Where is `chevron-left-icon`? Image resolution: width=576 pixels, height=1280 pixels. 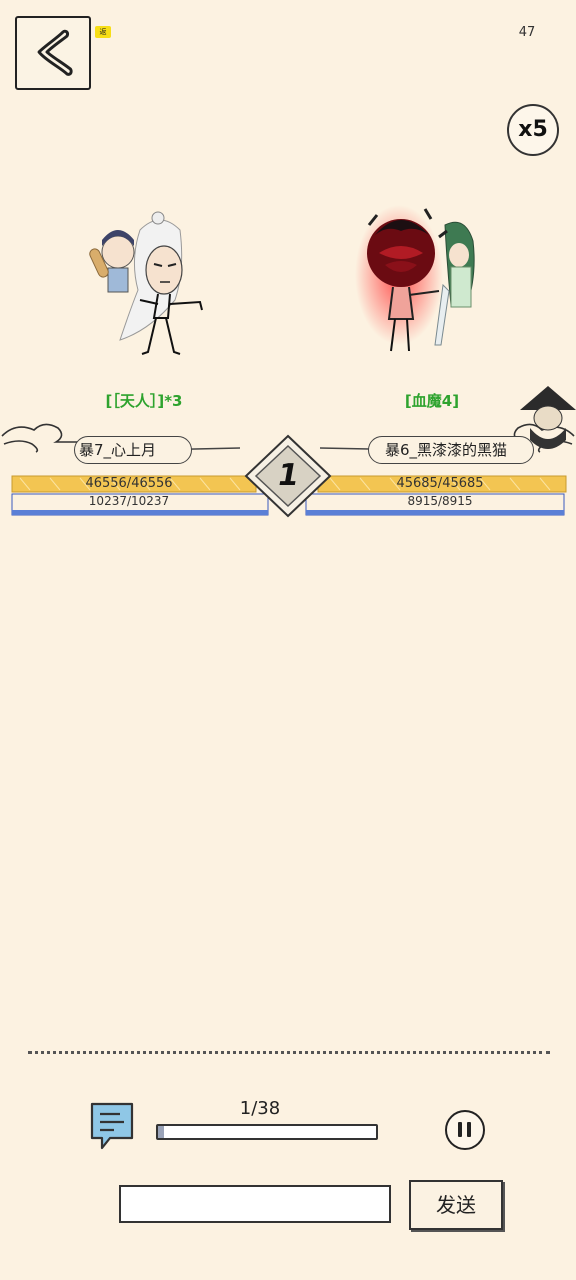 chevron-left-icon is located at coordinates (55, 52).